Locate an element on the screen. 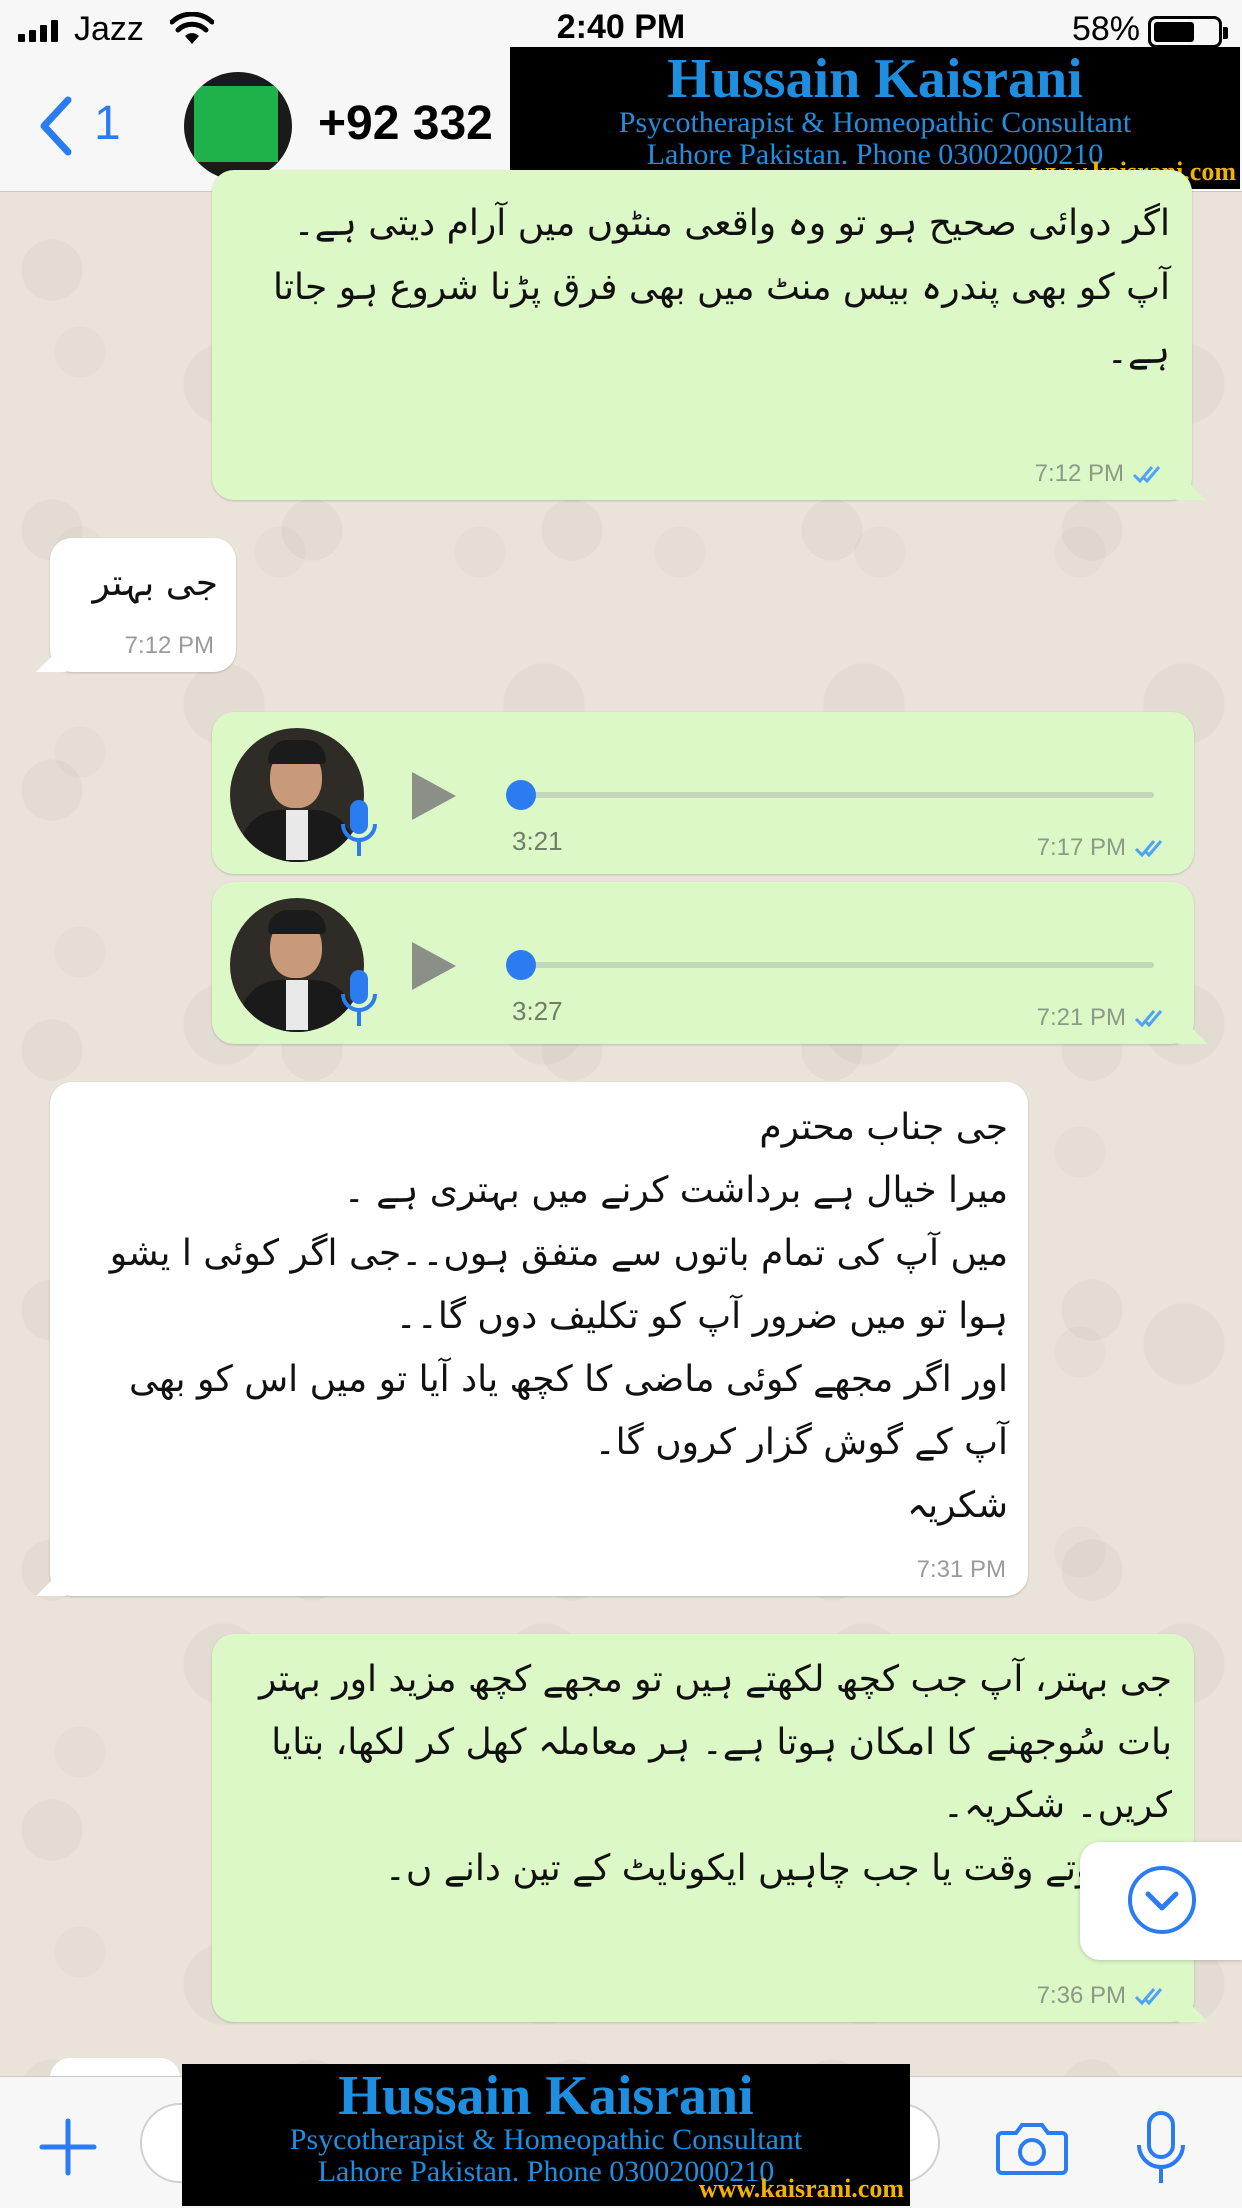 This screenshot has width=1242, height=2208. message-text: جی بہتر is located at coordinates (155, 583).